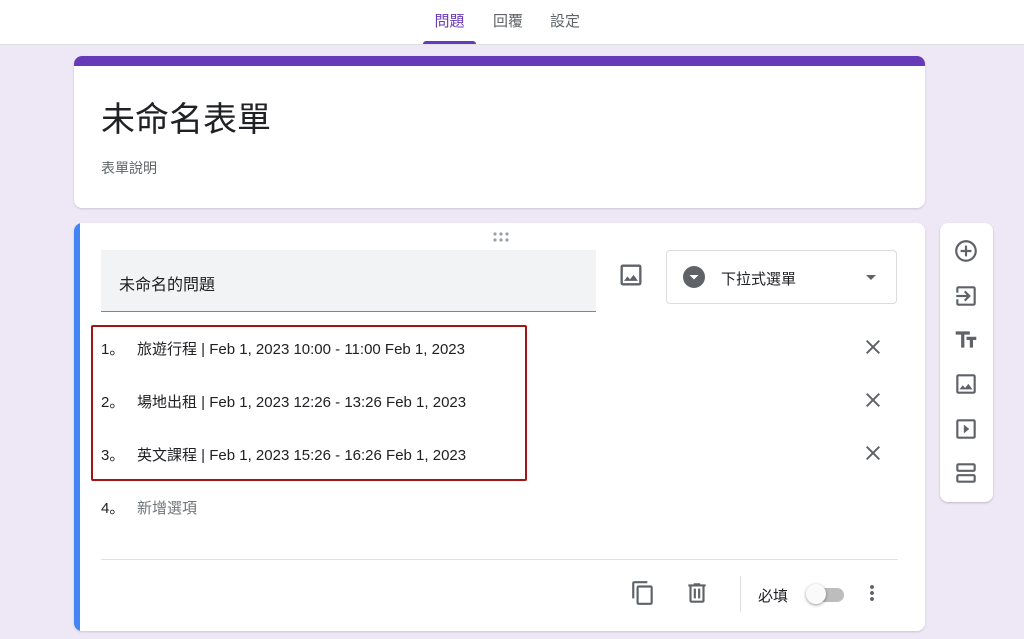  Describe the element at coordinates (694, 277) in the screenshot. I see `dropdown-circle-icon` at that location.